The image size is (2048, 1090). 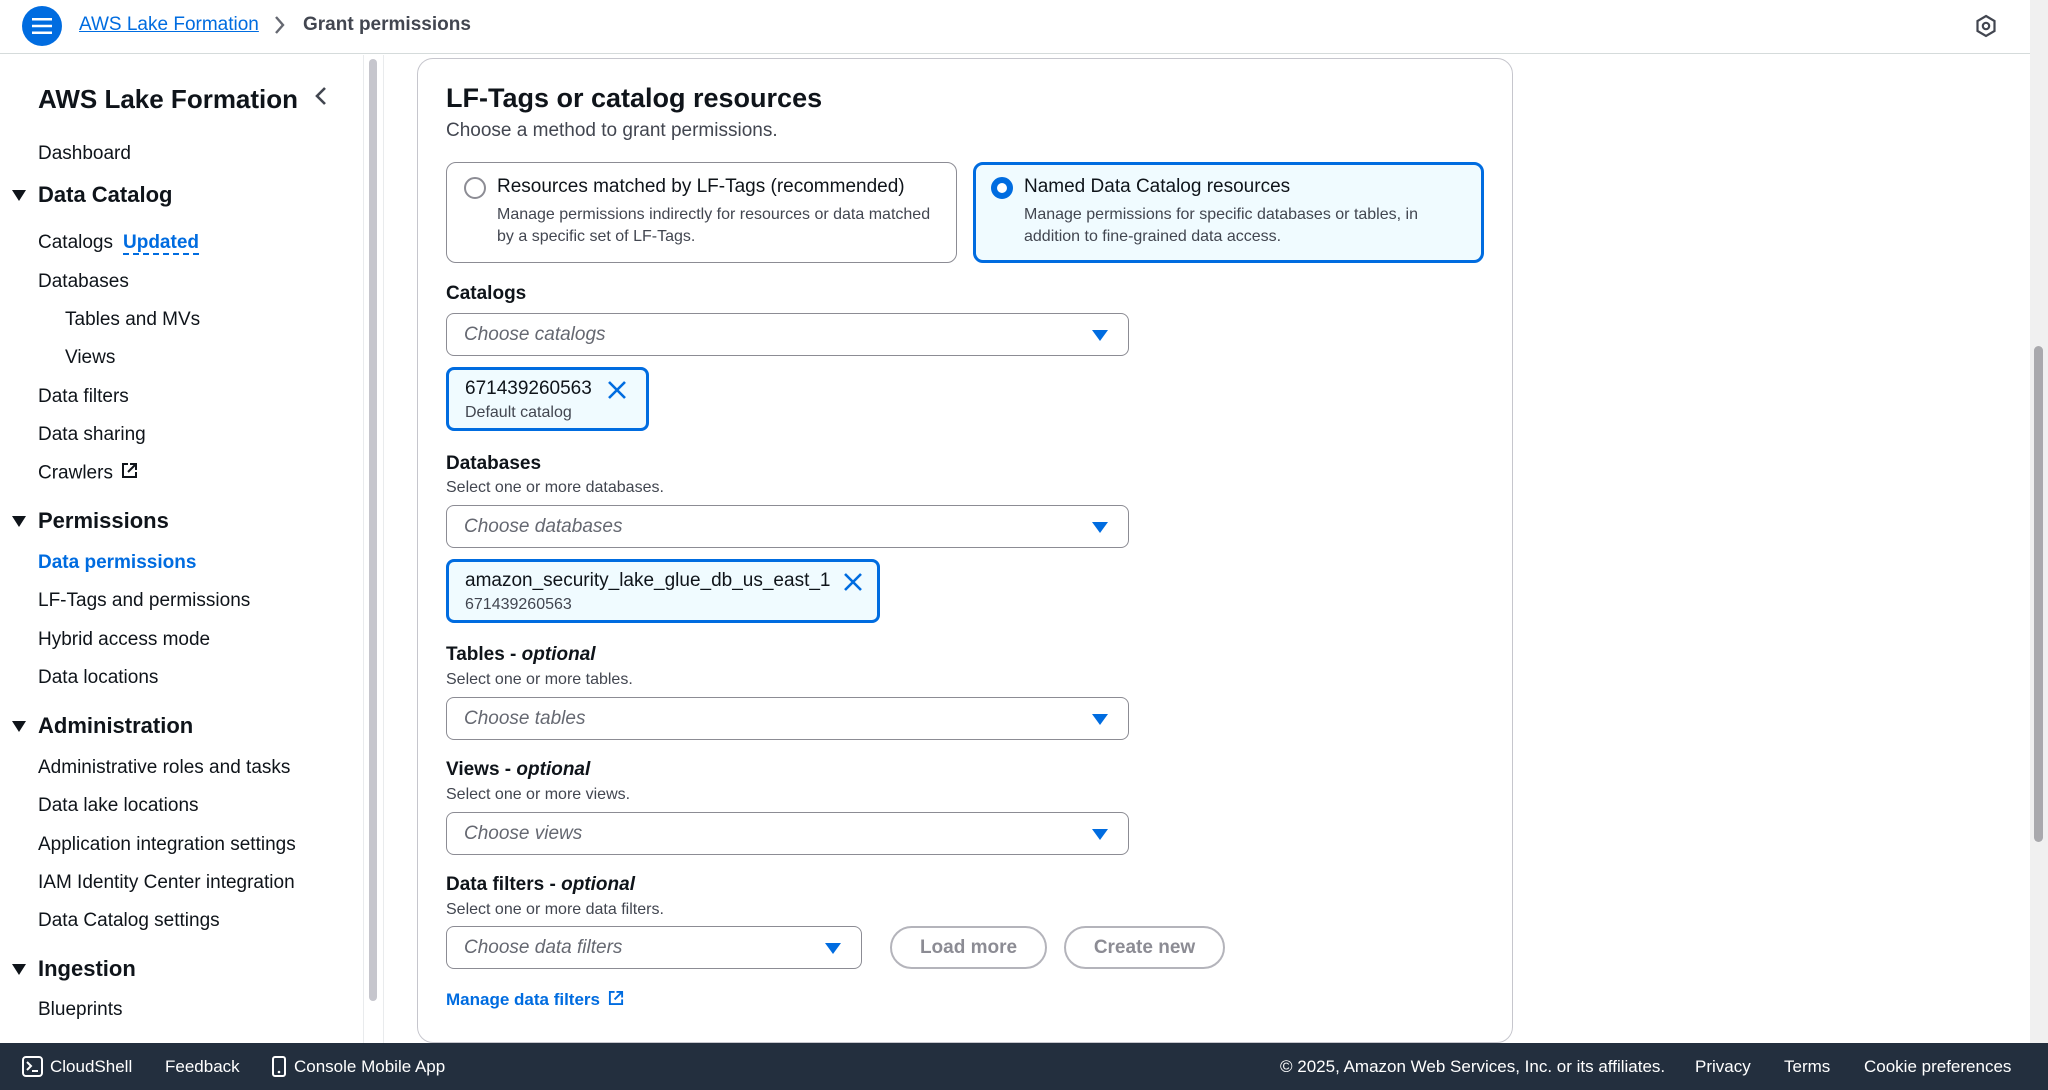 What do you see at coordinates (598, 884) in the screenshot?
I see `data-filters-optional: optional` at bounding box center [598, 884].